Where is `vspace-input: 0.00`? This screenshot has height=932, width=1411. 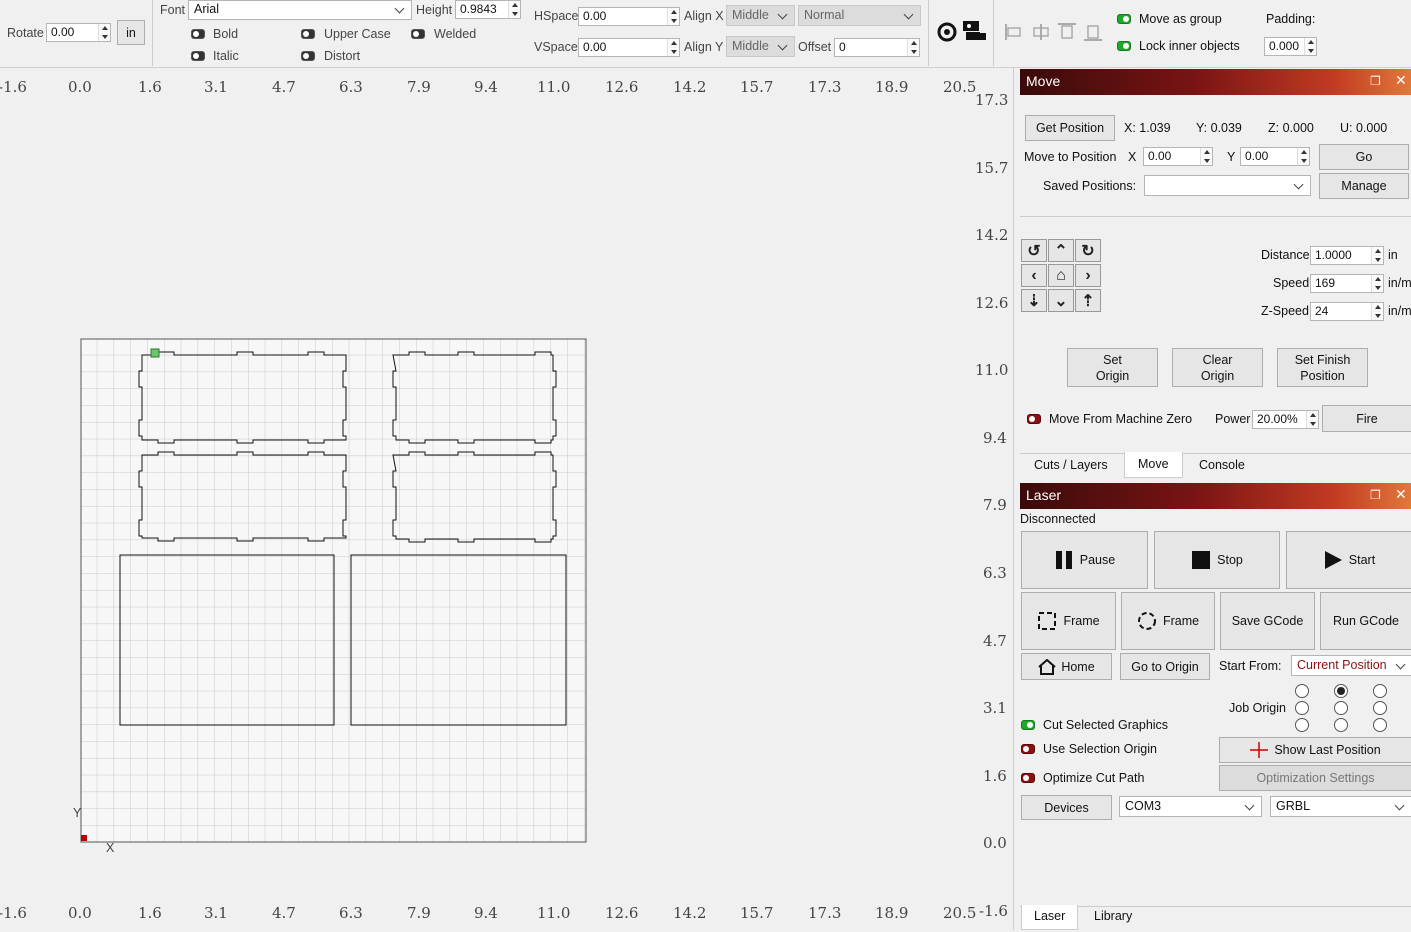
vspace-input: 0.00 is located at coordinates (629, 47).